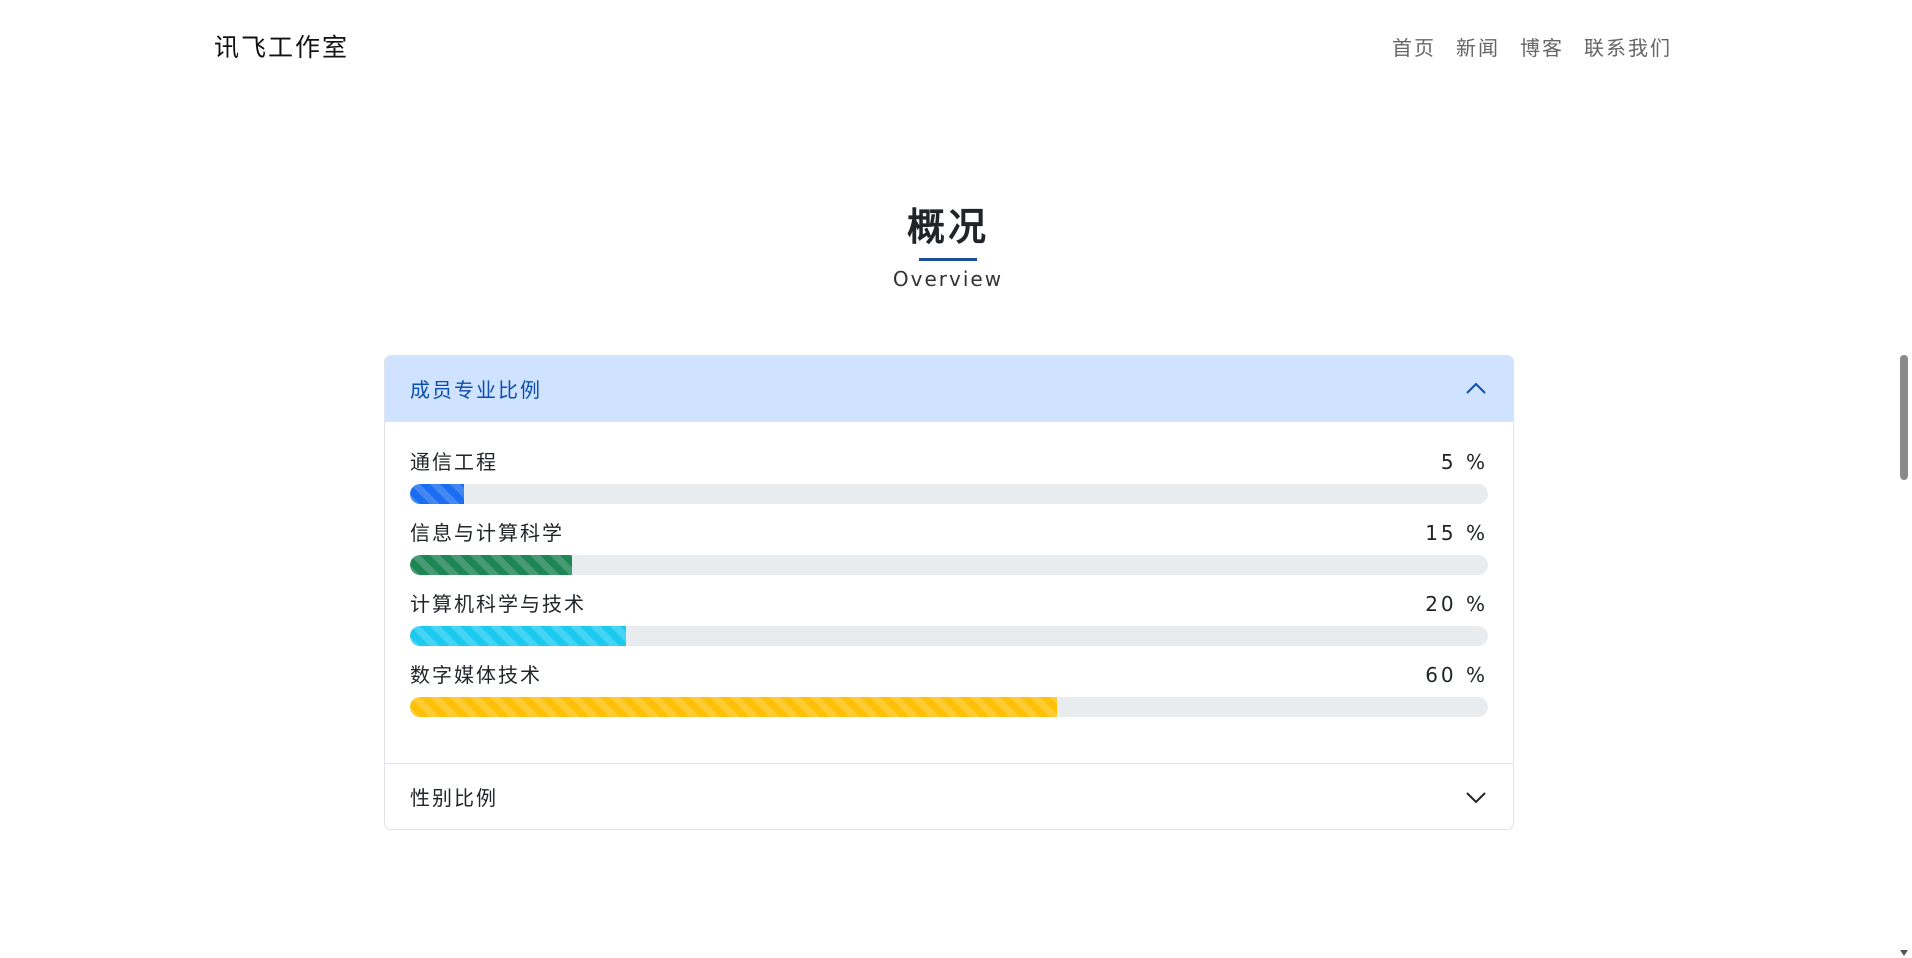  I want to click on stat-label: 数字媒体技术, so click(476, 675).